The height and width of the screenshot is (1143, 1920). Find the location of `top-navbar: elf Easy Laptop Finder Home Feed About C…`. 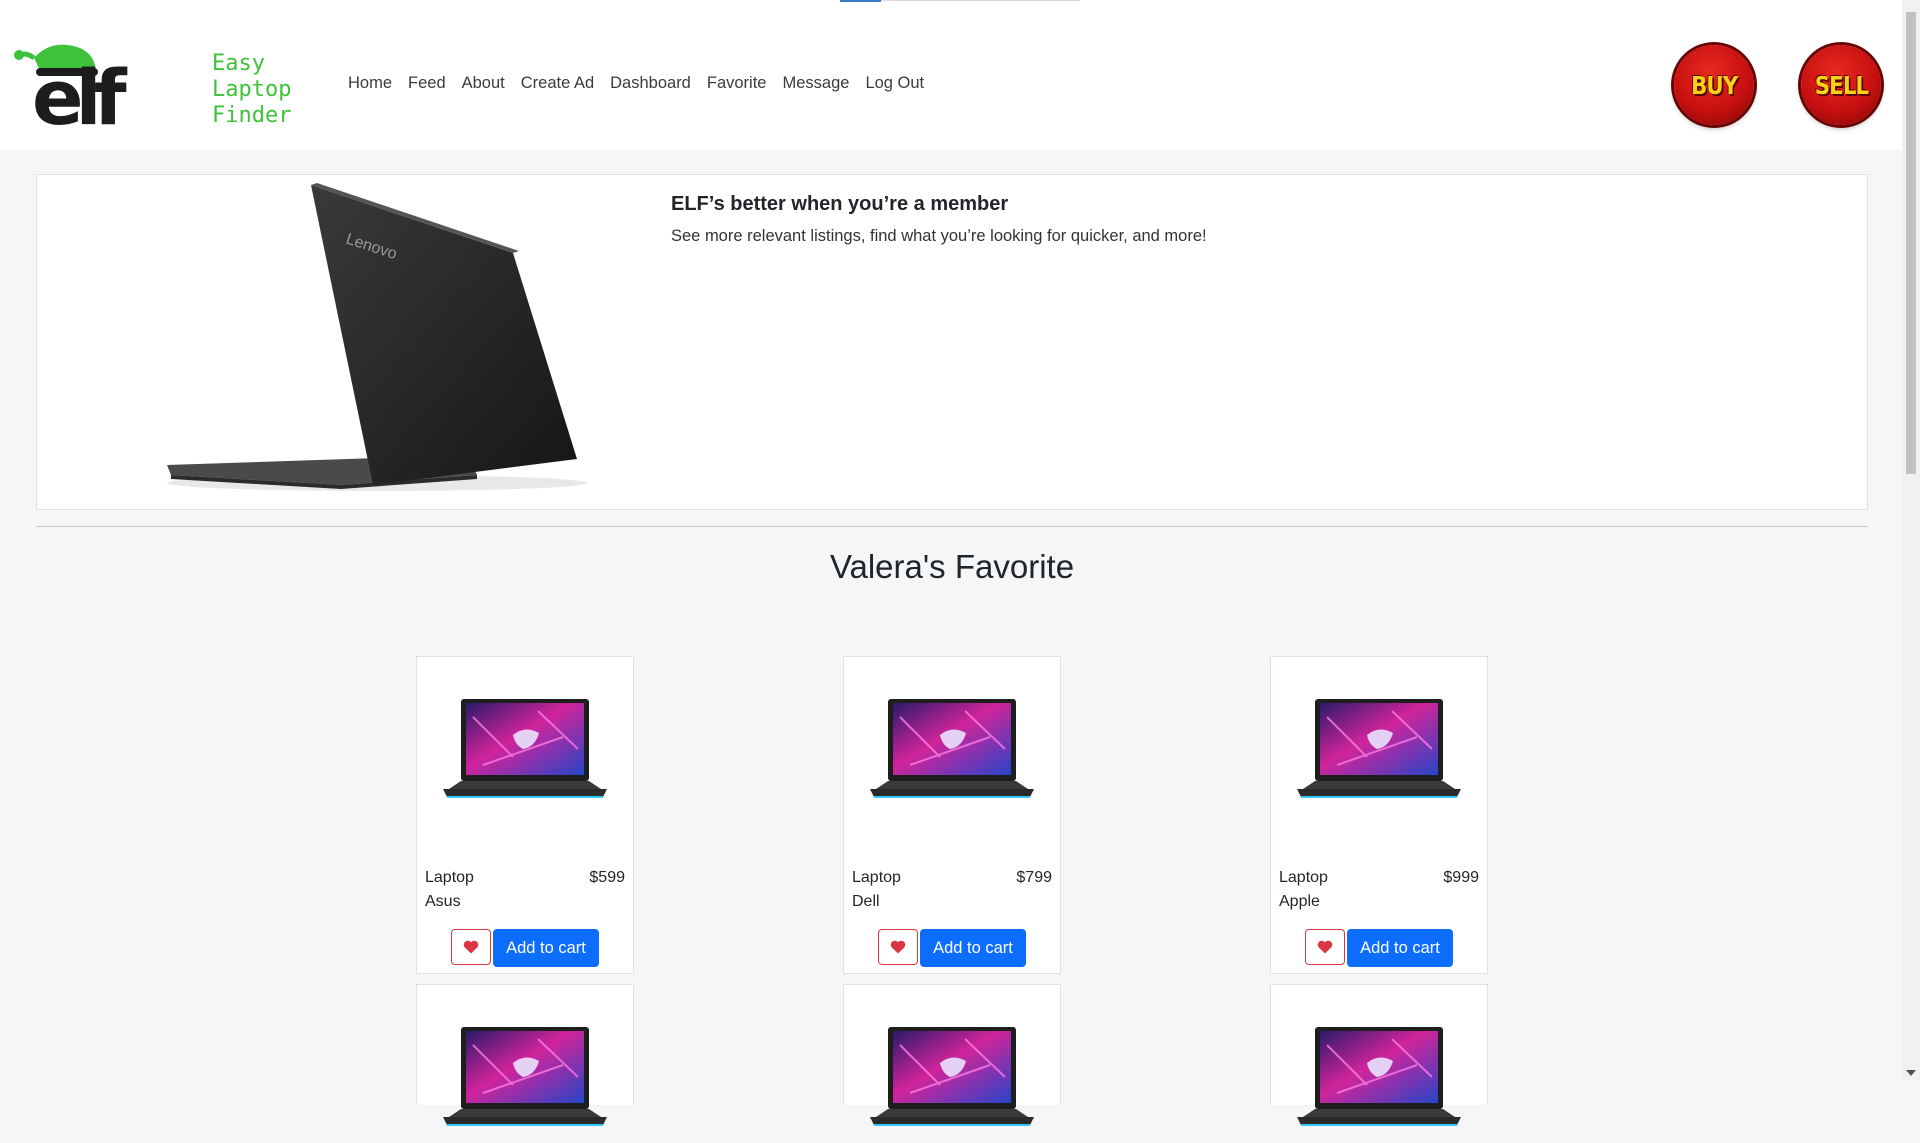

top-navbar: elf Easy Laptop Finder Home Feed About C… is located at coordinates (951, 75).